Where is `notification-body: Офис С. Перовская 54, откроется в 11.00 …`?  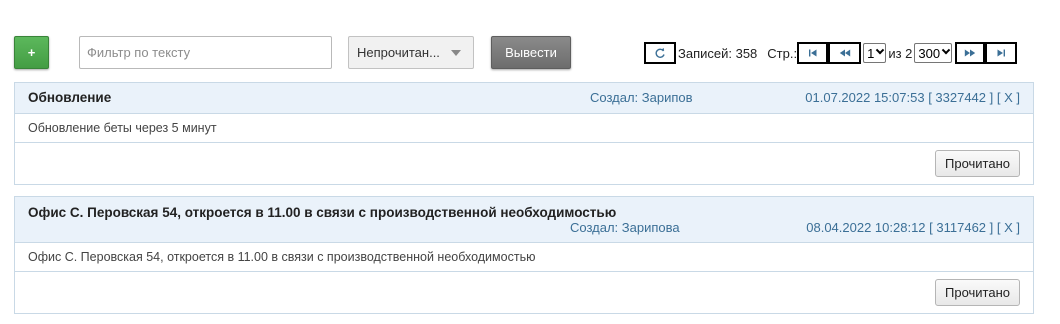
notification-body: Офис С. Перовская 54, откроется в 11.00 … is located at coordinates (524, 257).